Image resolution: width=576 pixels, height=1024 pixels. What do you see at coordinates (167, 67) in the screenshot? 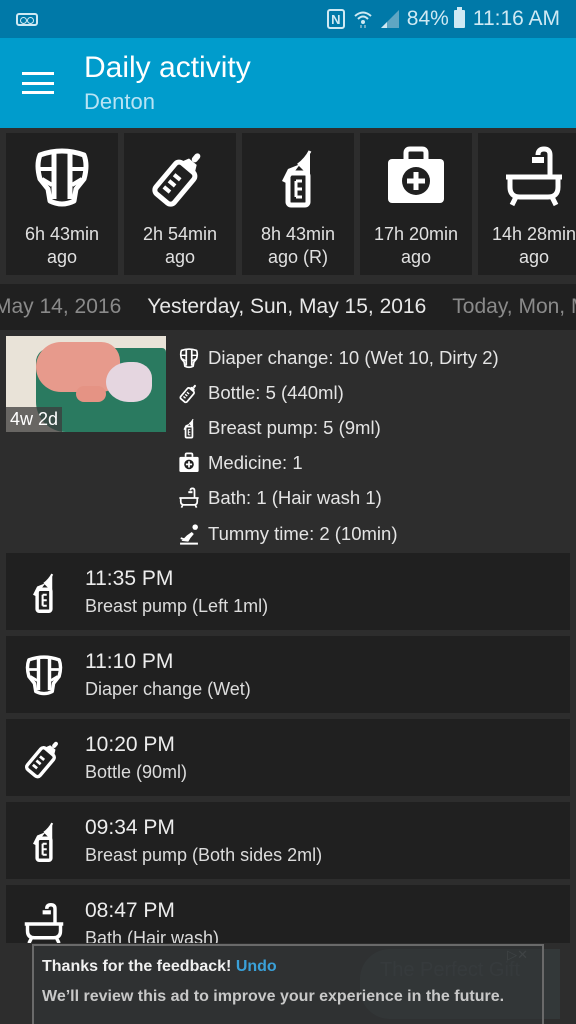
I see `page-title: Daily activity` at bounding box center [167, 67].